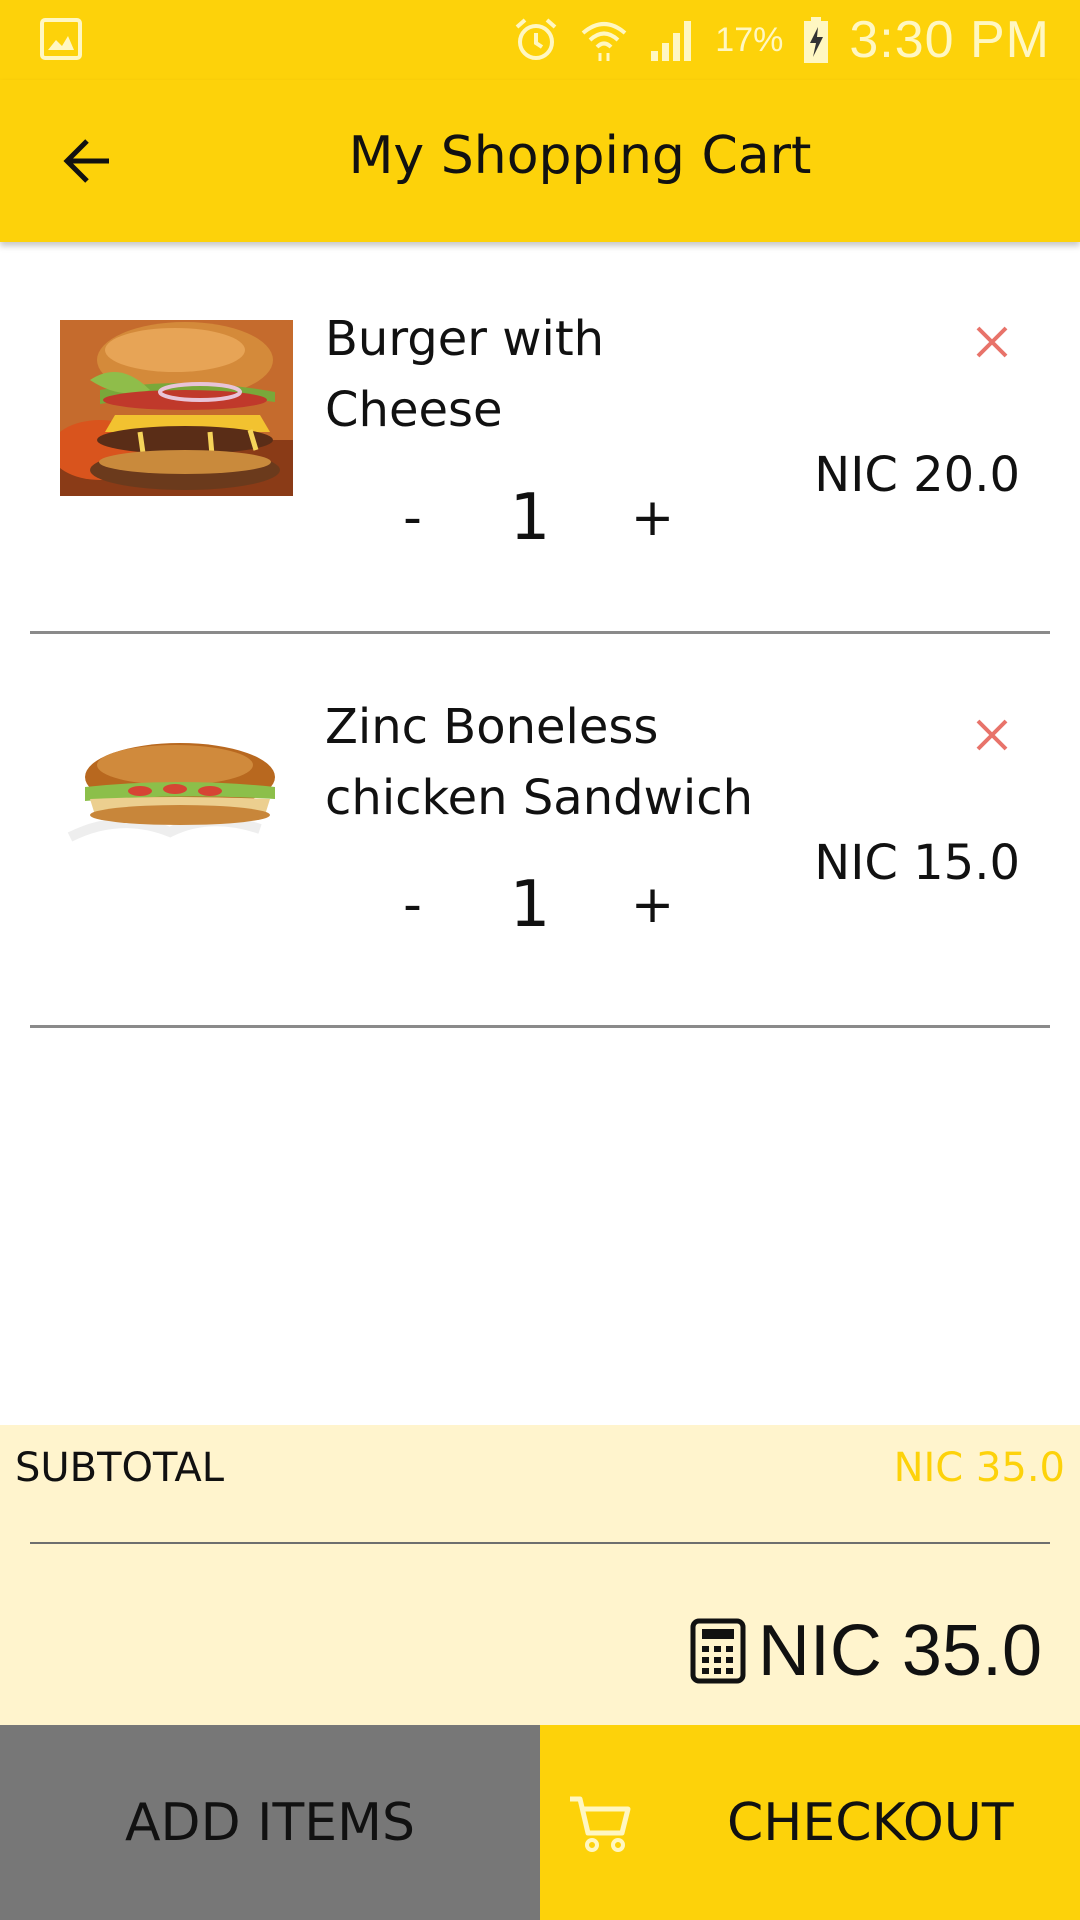  What do you see at coordinates (949, 40) in the screenshot?
I see `status-time: 3:30 PM` at bounding box center [949, 40].